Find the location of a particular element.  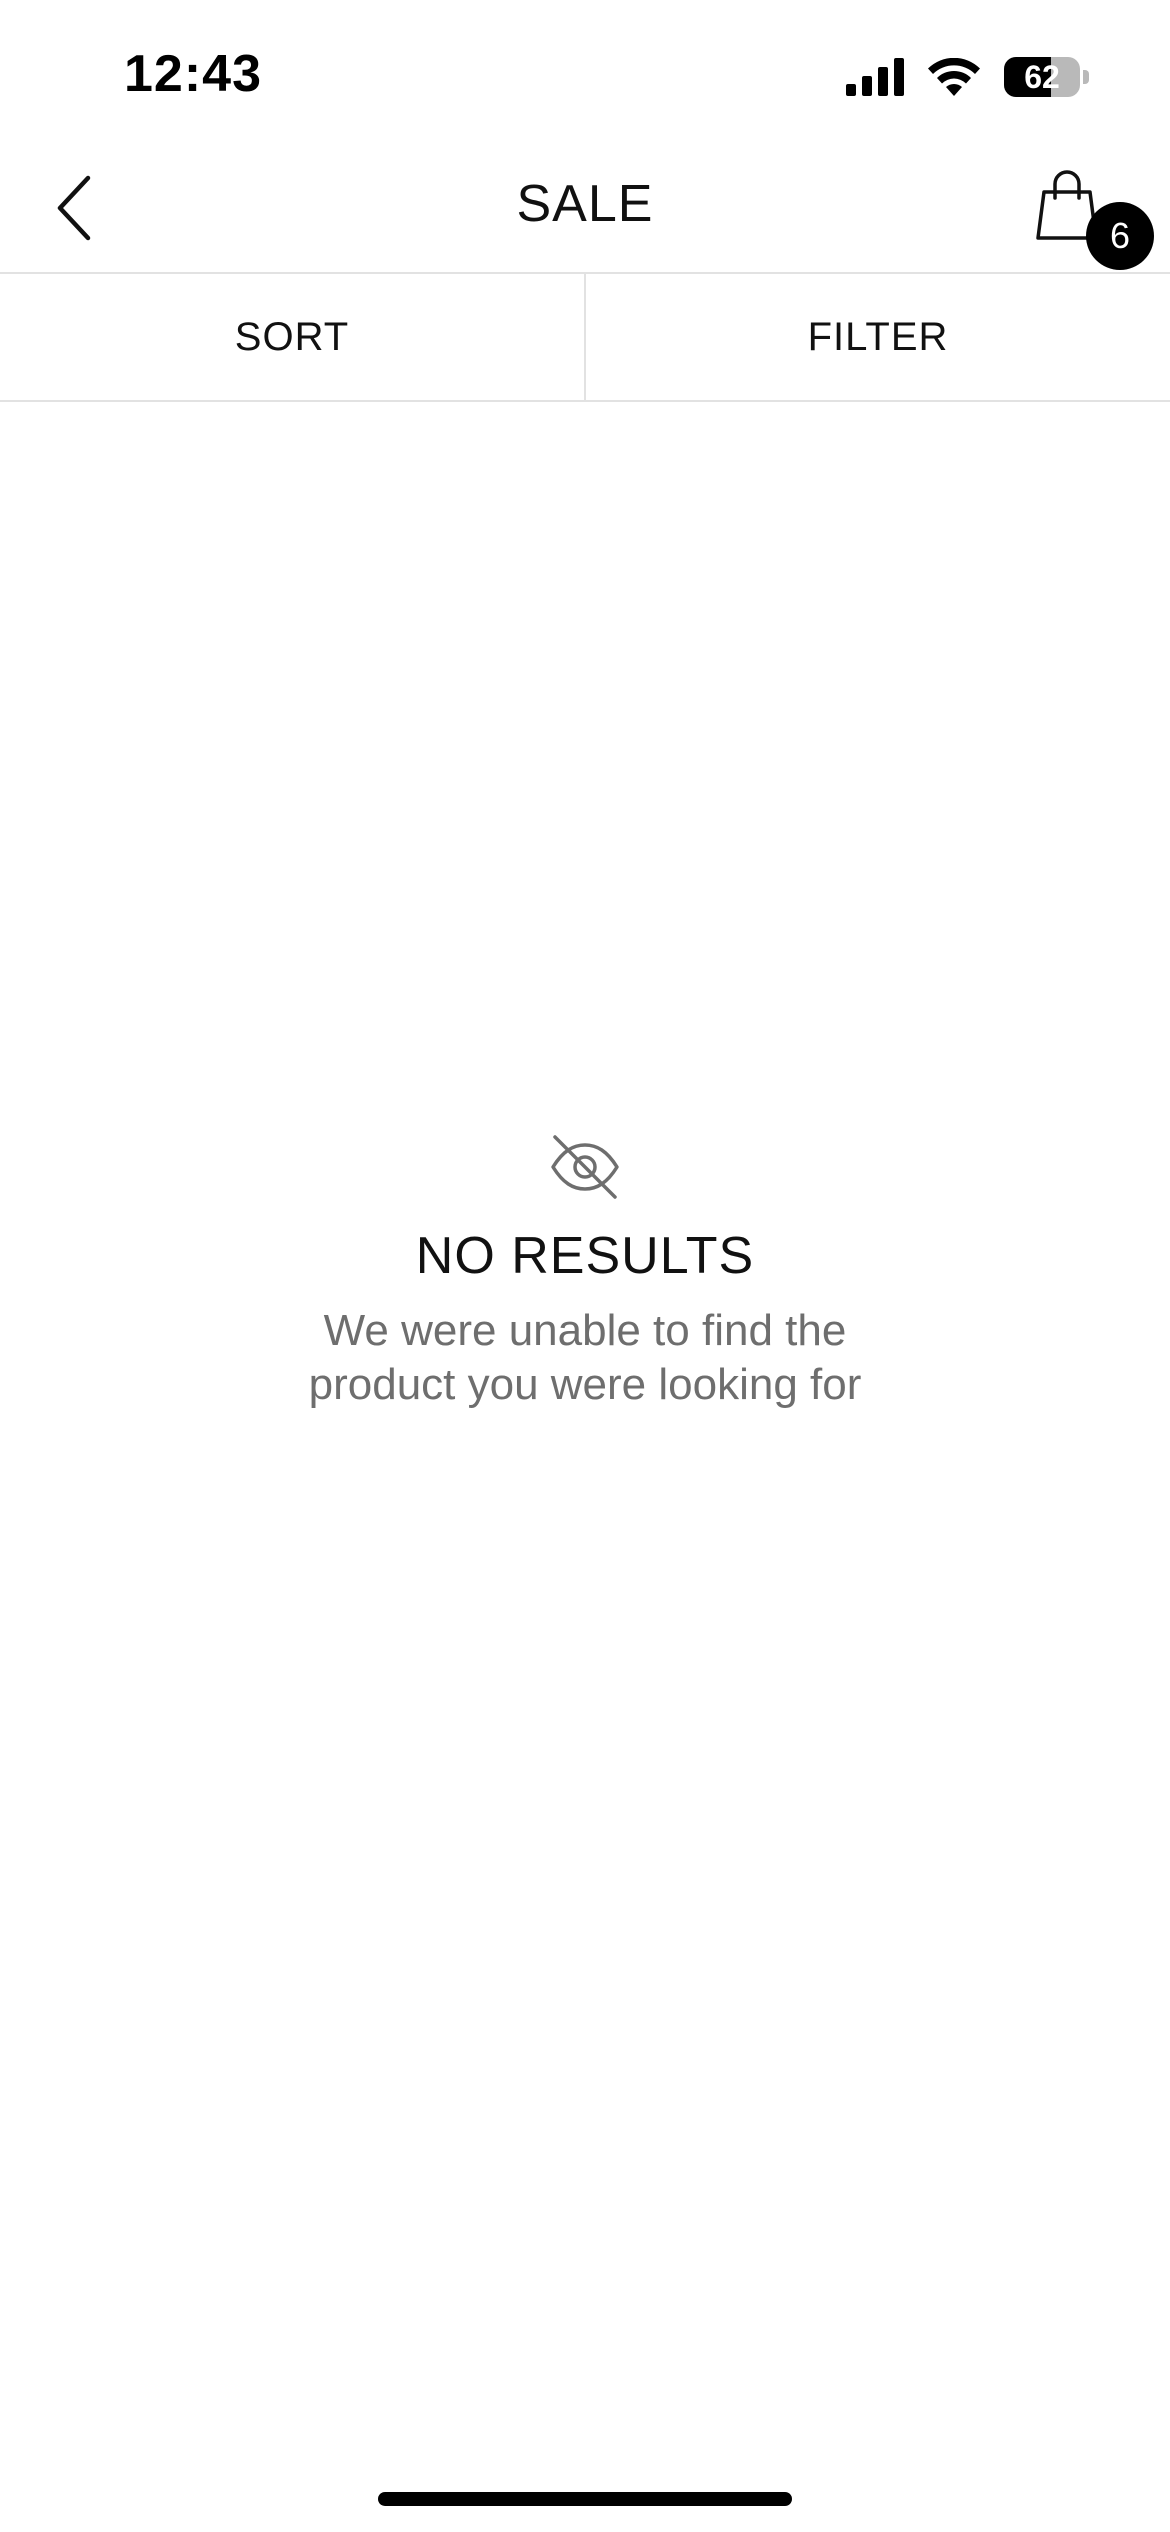

cart-button: 6 is located at coordinates (1093, 219).